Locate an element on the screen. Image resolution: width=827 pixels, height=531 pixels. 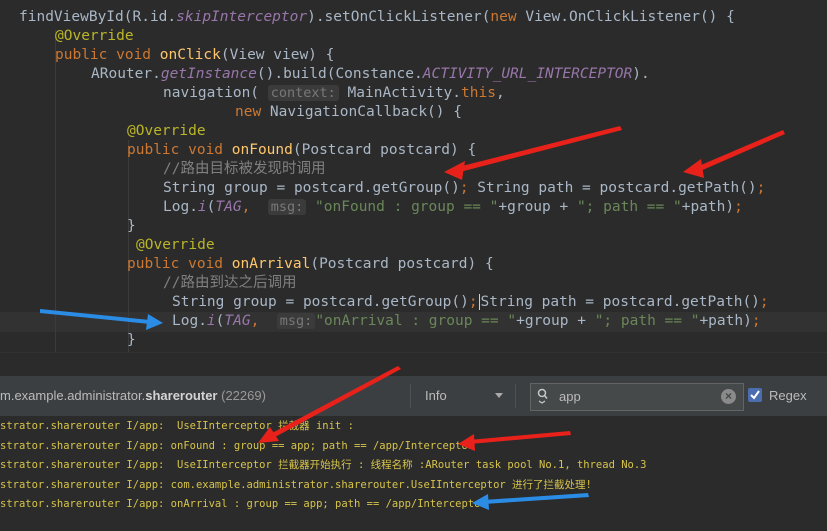
code-token: skipInterceptor is located at coordinates (242, 17).